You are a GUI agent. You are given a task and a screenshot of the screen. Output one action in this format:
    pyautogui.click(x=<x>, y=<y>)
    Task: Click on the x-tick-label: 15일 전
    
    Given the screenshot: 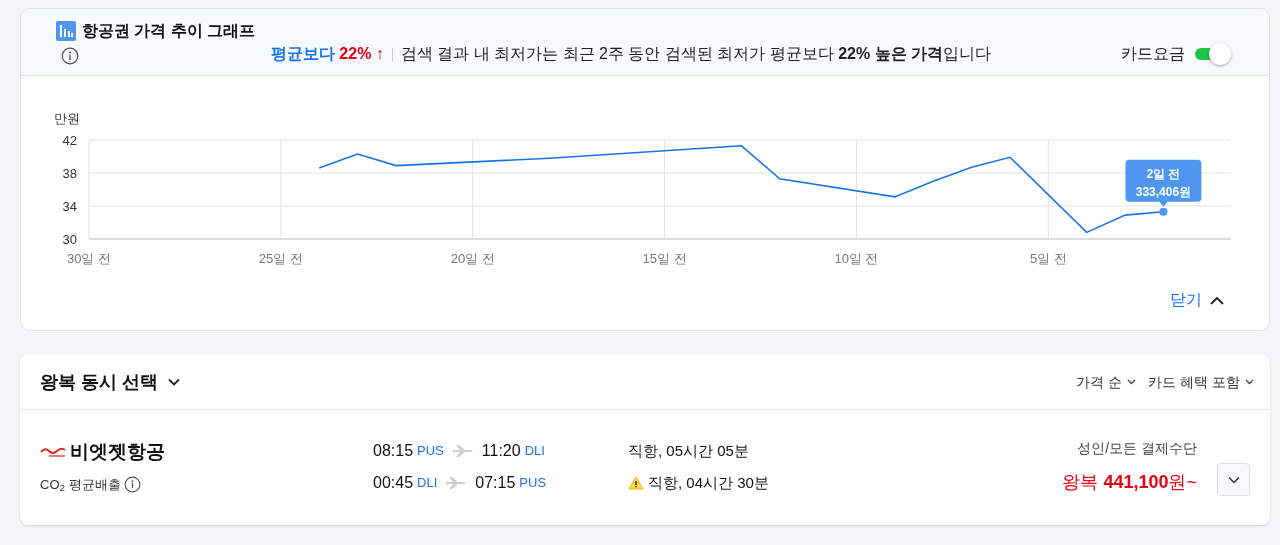 What is the action you would take?
    pyautogui.click(x=664, y=258)
    